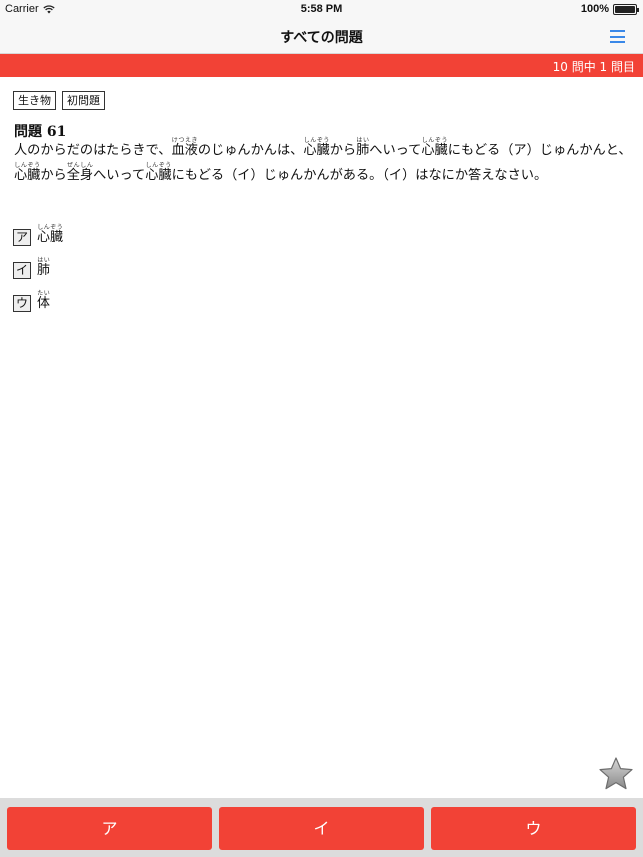  I want to click on progress-text: 10 問中 1 問目, so click(593, 67).